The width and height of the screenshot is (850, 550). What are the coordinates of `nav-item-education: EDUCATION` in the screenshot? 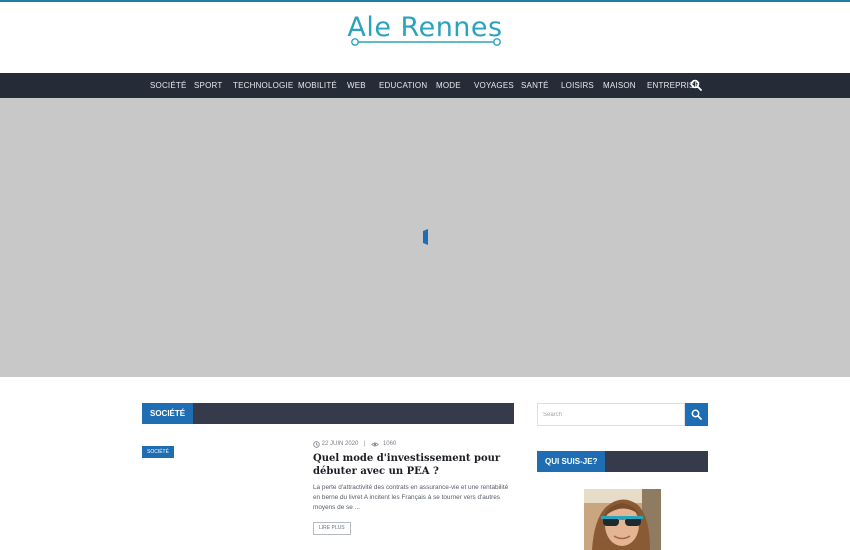 It's located at (403, 85).